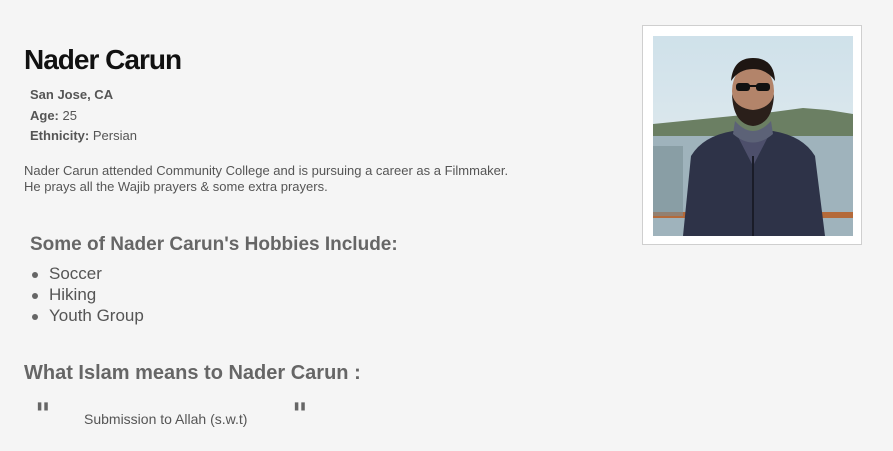 The image size is (893, 451). I want to click on list-item: Soccer, so click(87, 273).